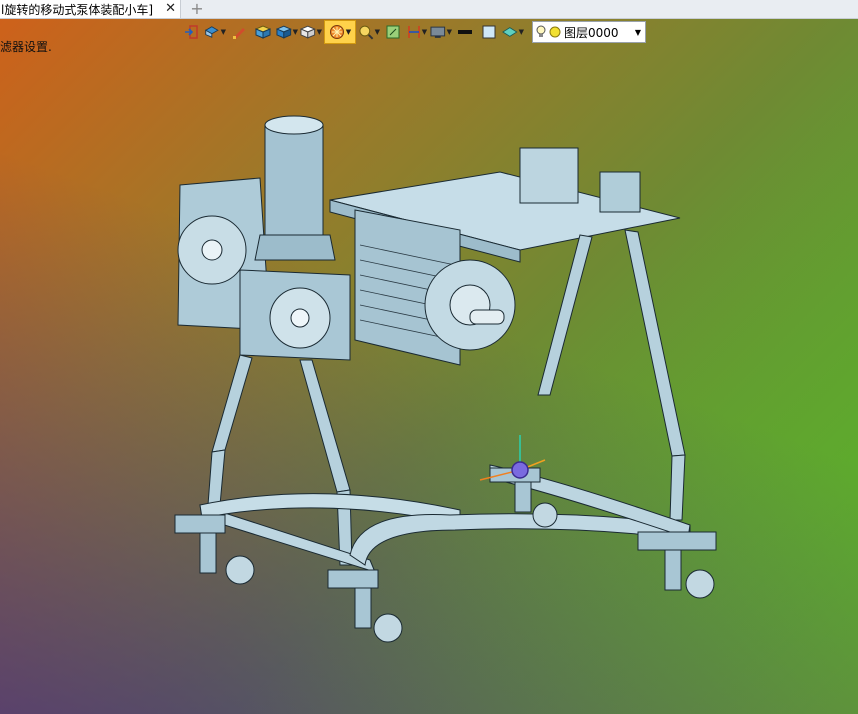 The width and height of the screenshot is (858, 714). I want to click on line-style-icon, so click(465, 32).